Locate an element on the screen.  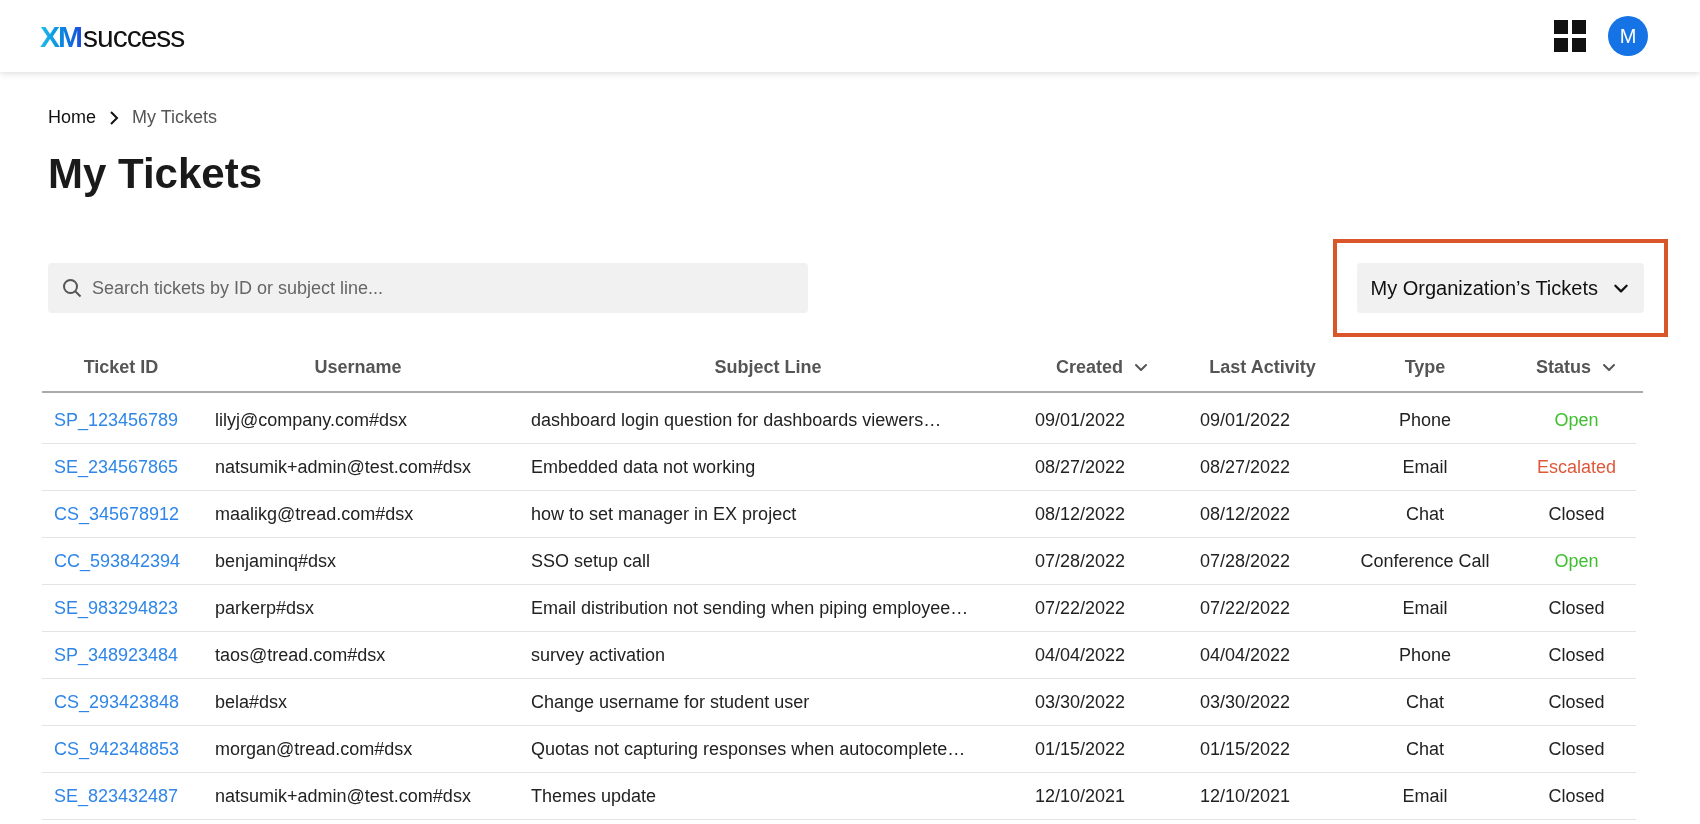
column-header: Username is located at coordinates (358, 367).